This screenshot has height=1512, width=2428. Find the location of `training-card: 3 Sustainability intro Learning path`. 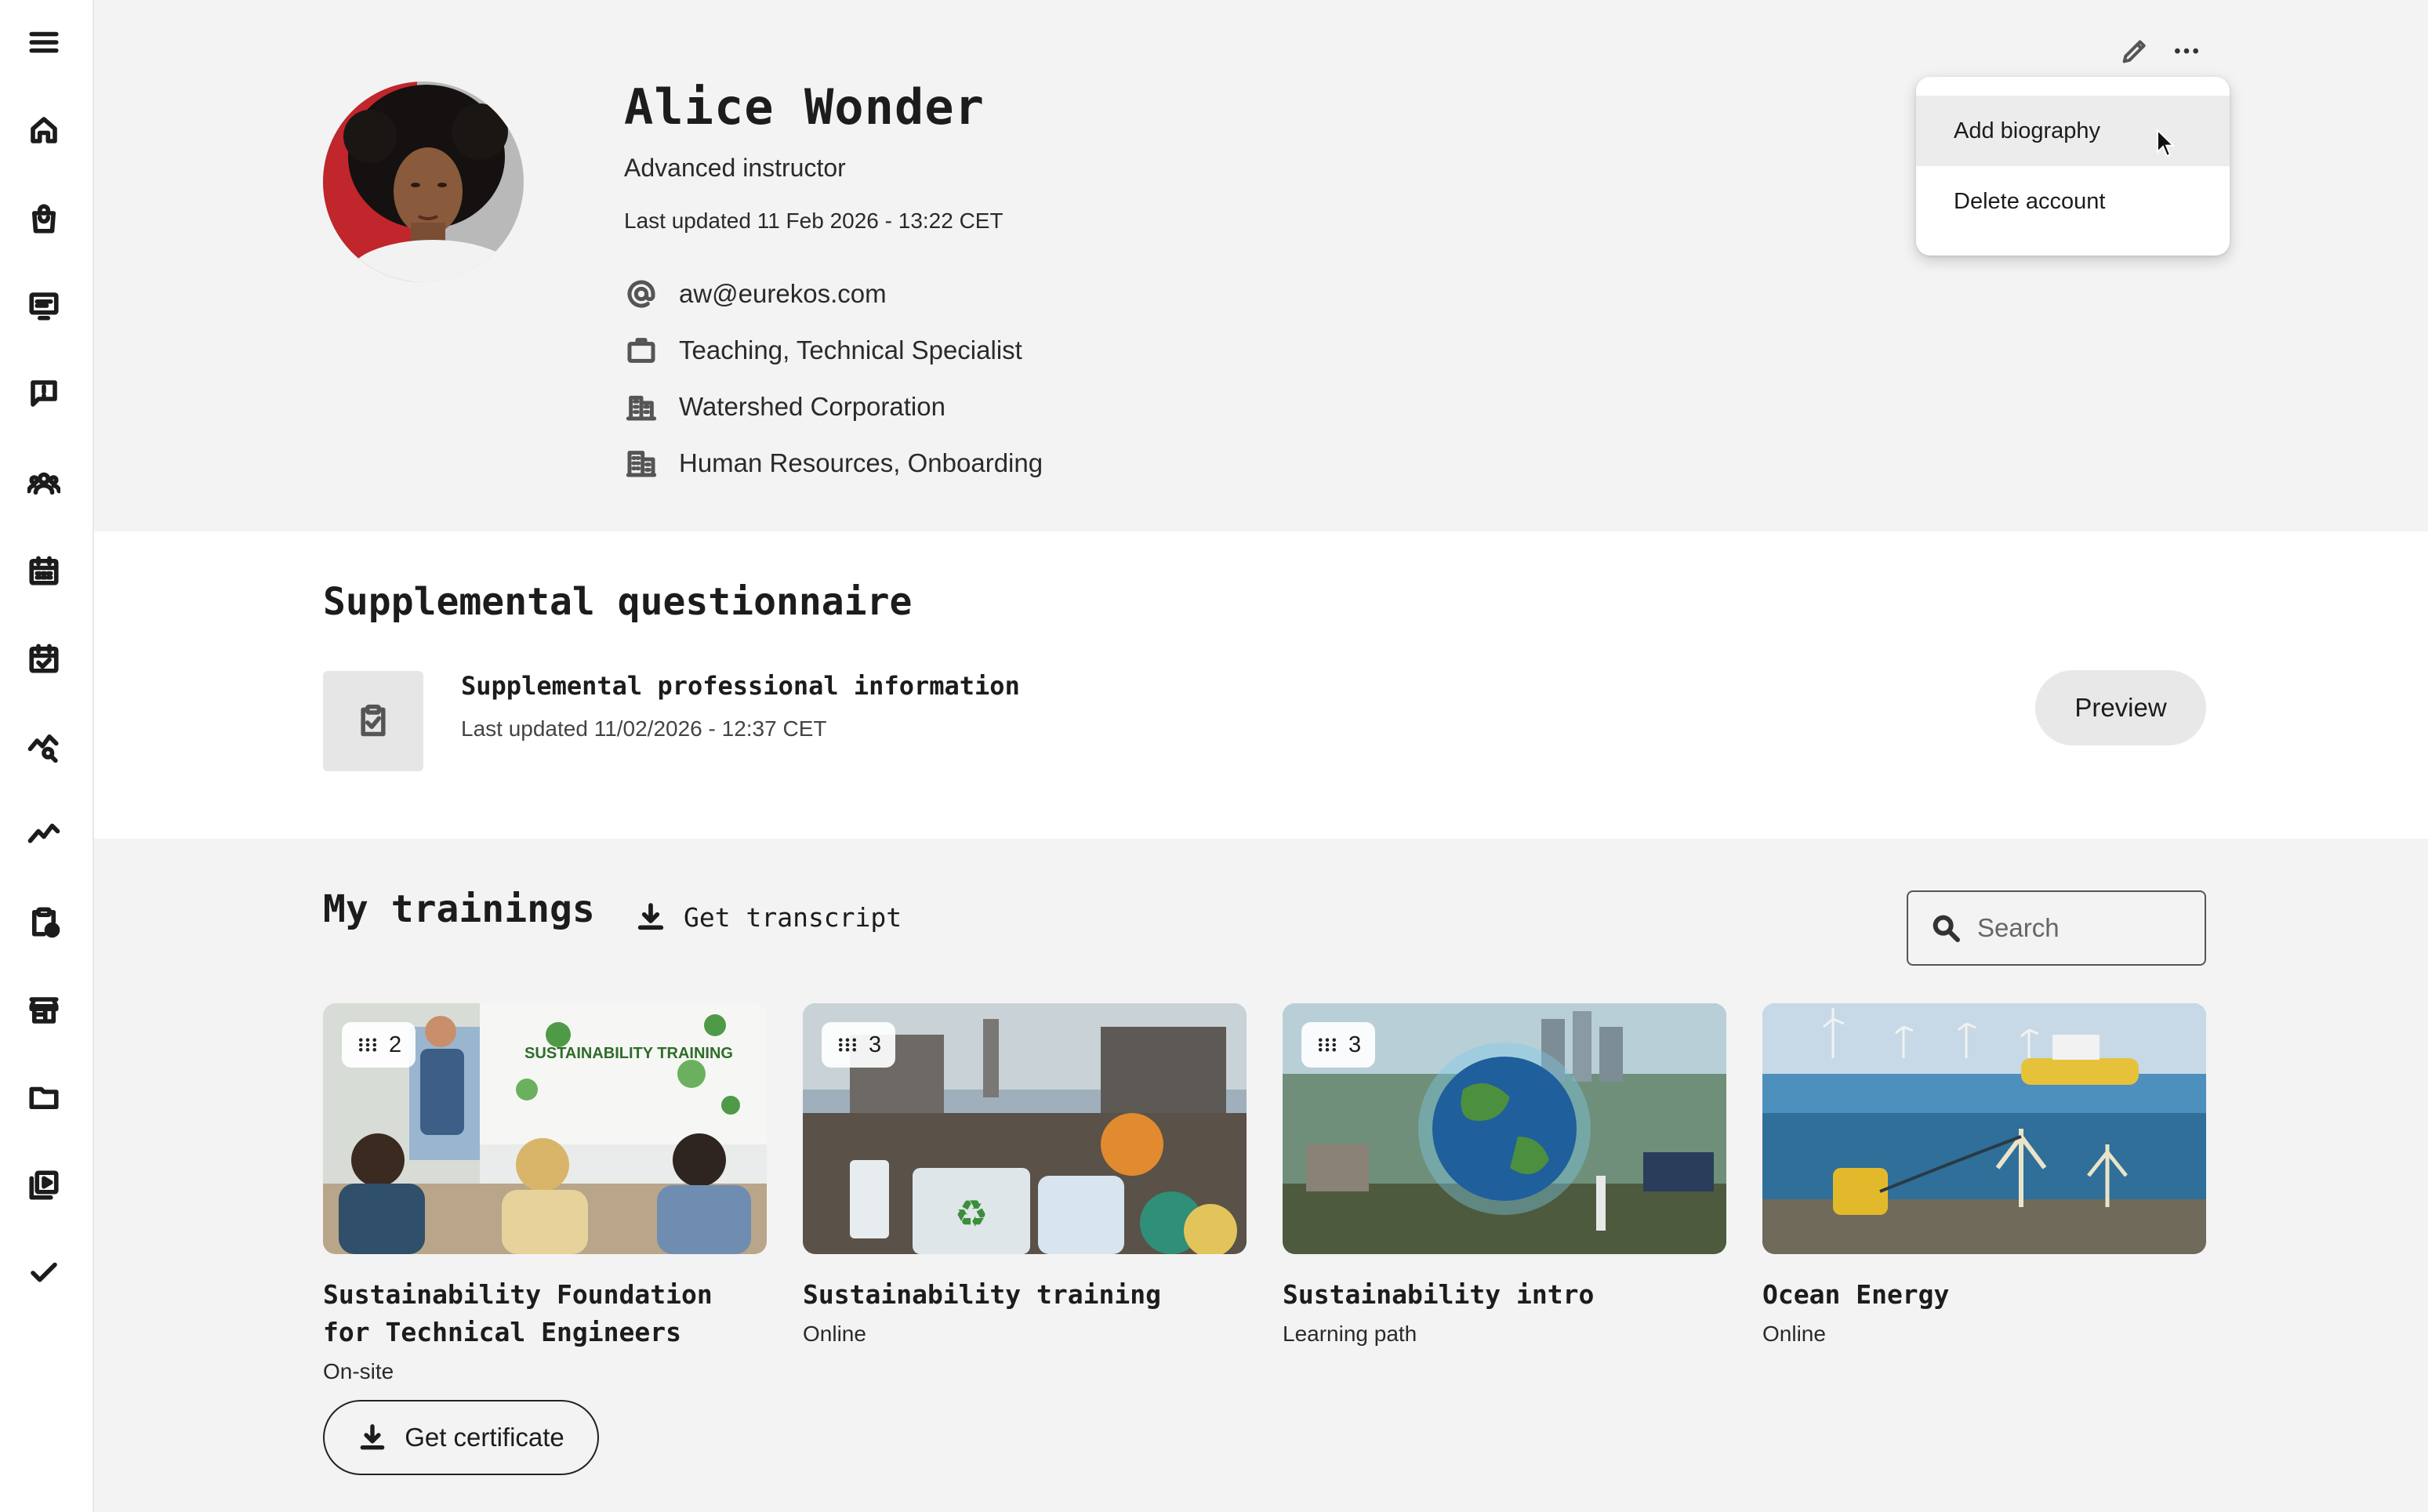

training-card: 3 Sustainability intro Learning path is located at coordinates (1504, 1175).